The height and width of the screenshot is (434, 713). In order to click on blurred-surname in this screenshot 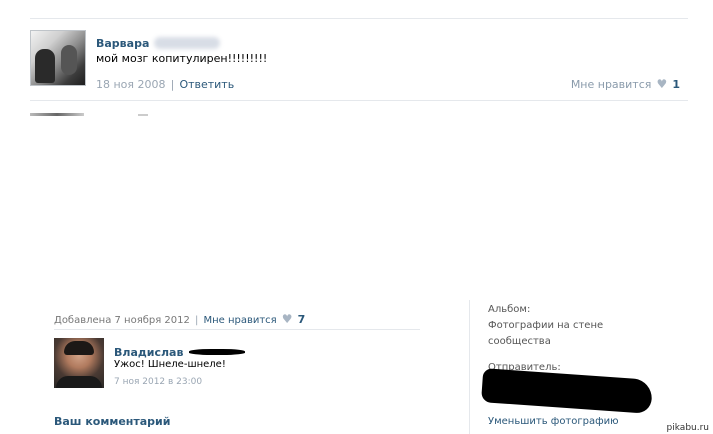, I will do `click(187, 42)`.